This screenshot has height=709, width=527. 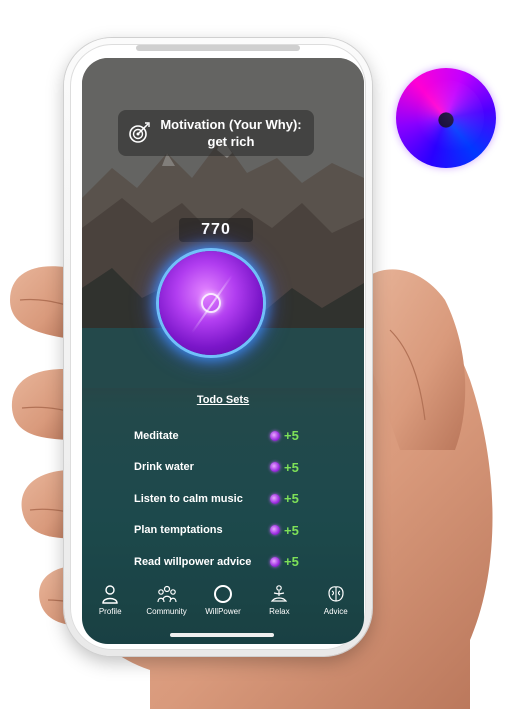 What do you see at coordinates (166, 594) in the screenshot?
I see `people-icon` at bounding box center [166, 594].